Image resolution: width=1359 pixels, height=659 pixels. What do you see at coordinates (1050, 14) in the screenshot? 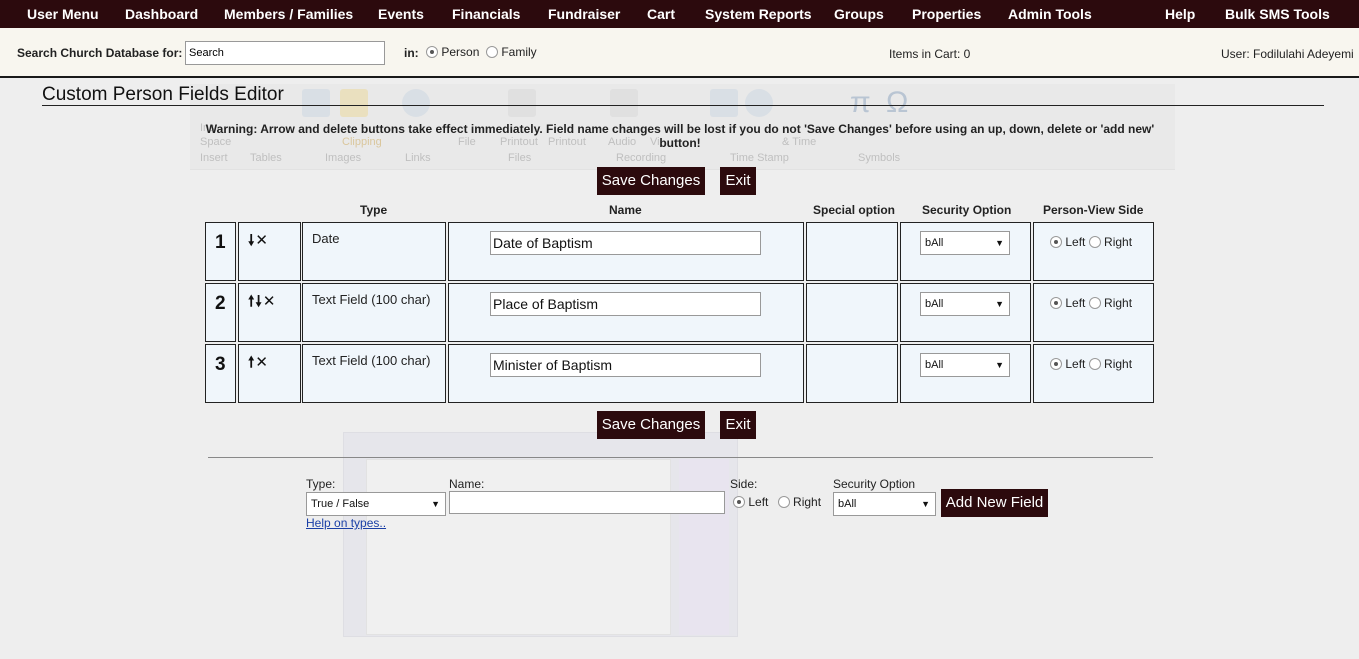
I see `nav-admin-tools: Admin Tools` at bounding box center [1050, 14].